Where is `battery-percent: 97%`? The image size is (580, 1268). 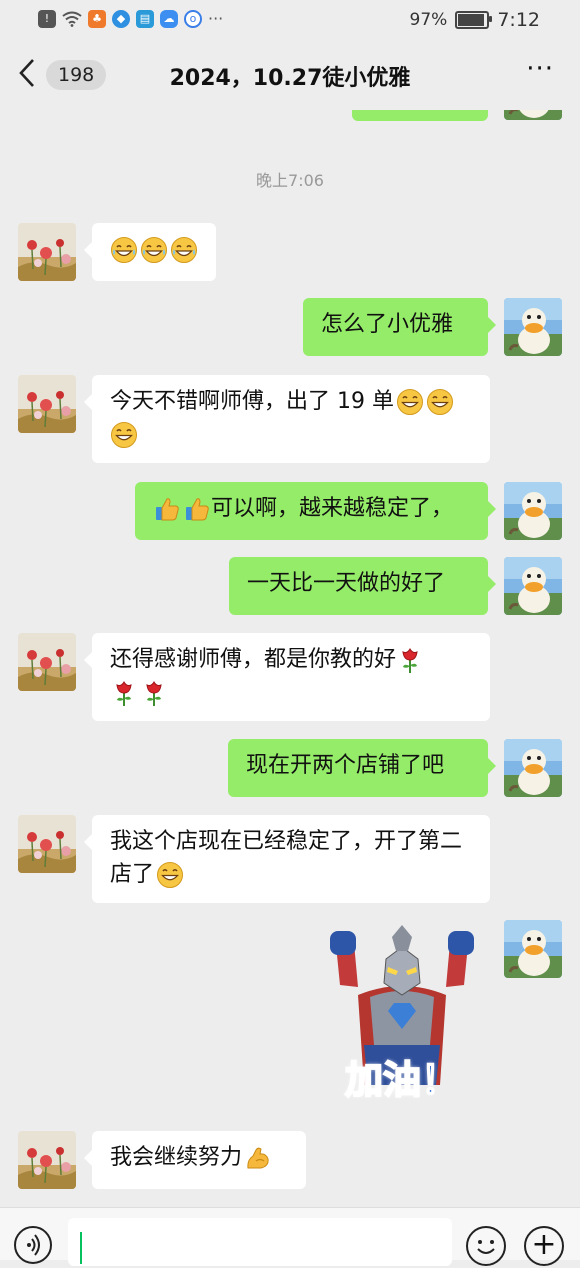
battery-percent: 97% is located at coordinates (428, 20).